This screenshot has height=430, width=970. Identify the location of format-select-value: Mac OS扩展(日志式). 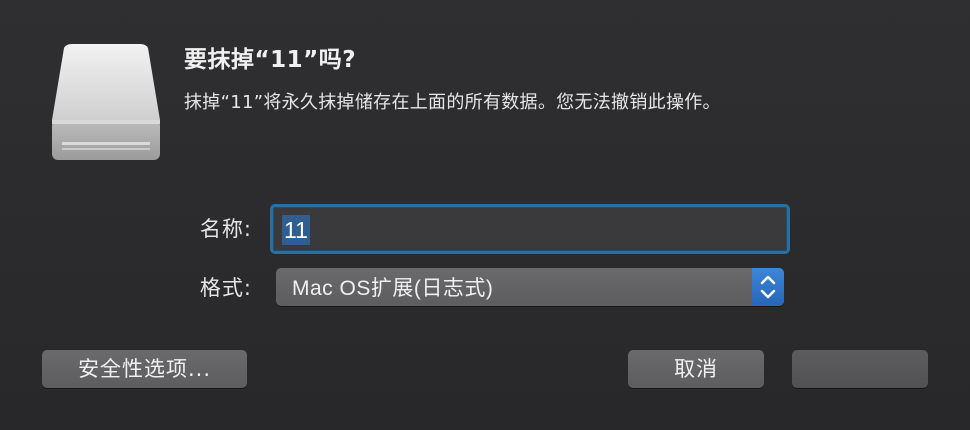
(393, 288).